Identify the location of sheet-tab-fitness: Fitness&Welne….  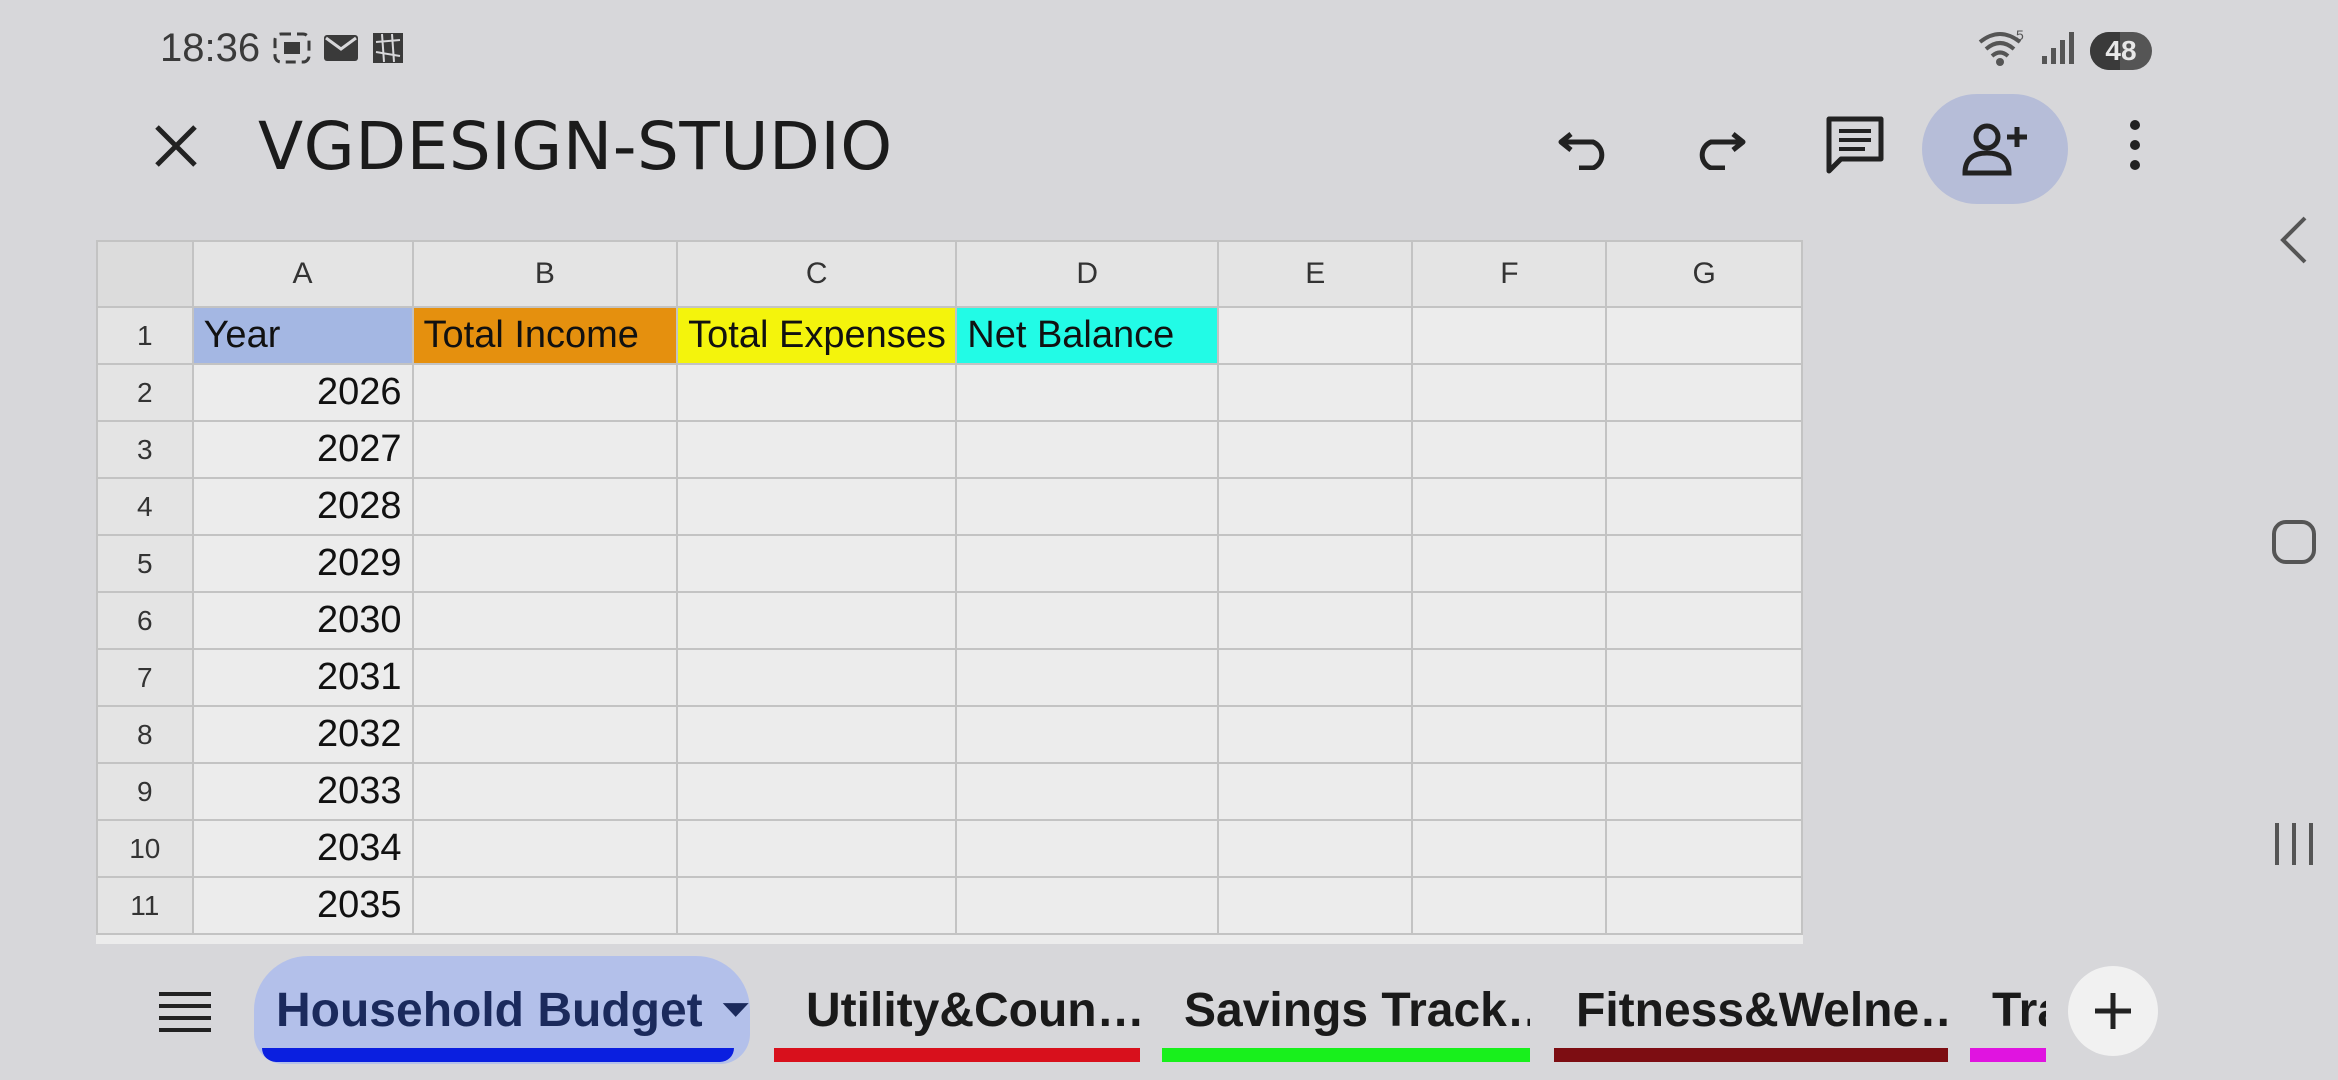
(1751, 1010).